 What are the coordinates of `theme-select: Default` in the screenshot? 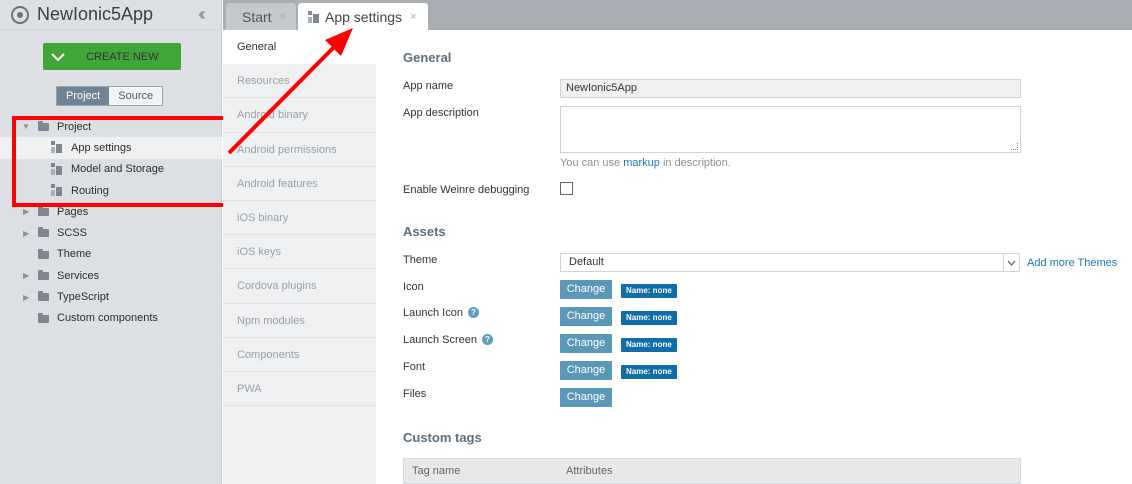 It's located at (790, 262).